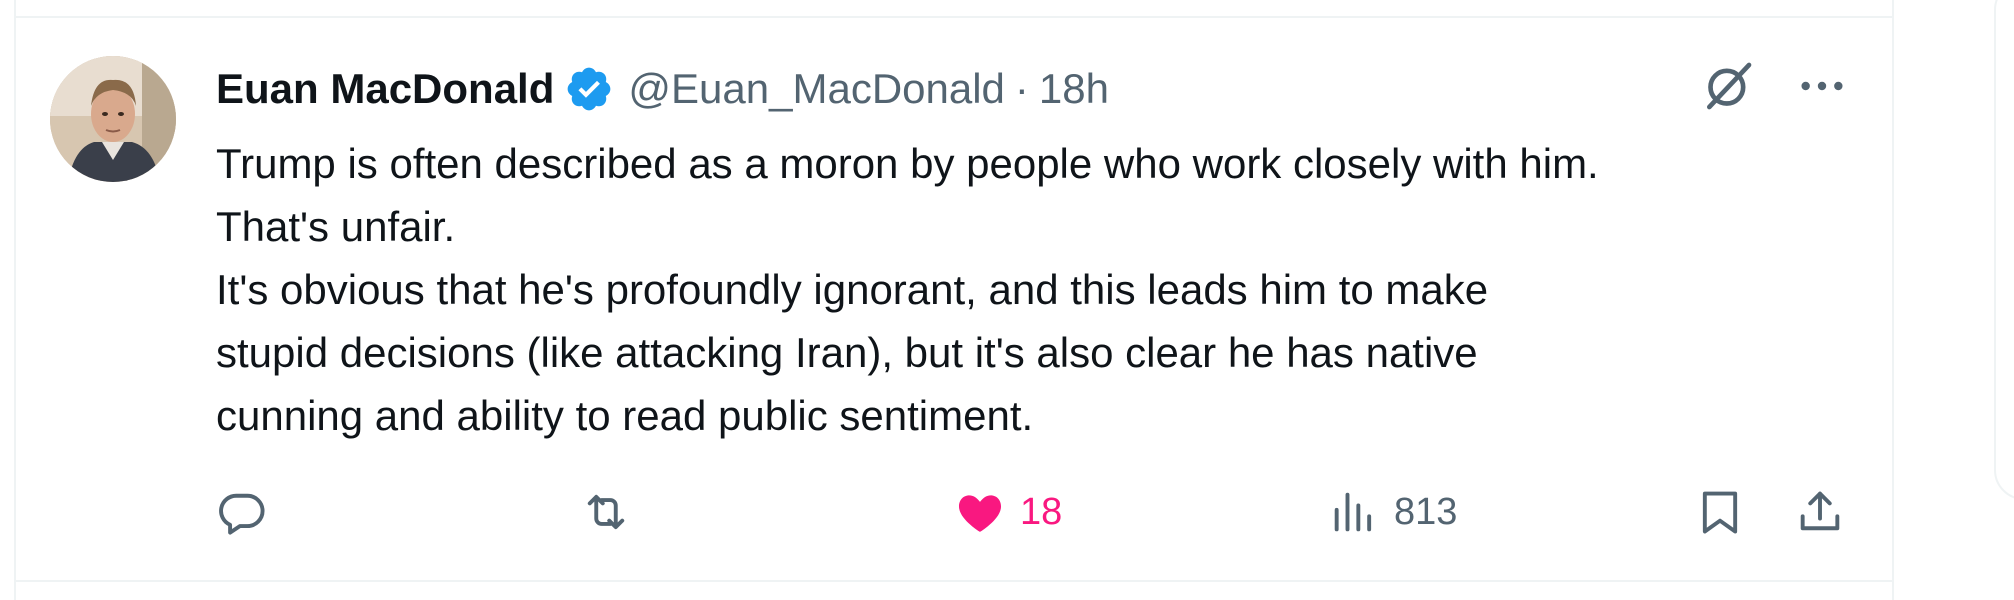  I want to click on tweet-header: Euan MacDonald @Euan_MacDonald · 18h, so click(662, 89).